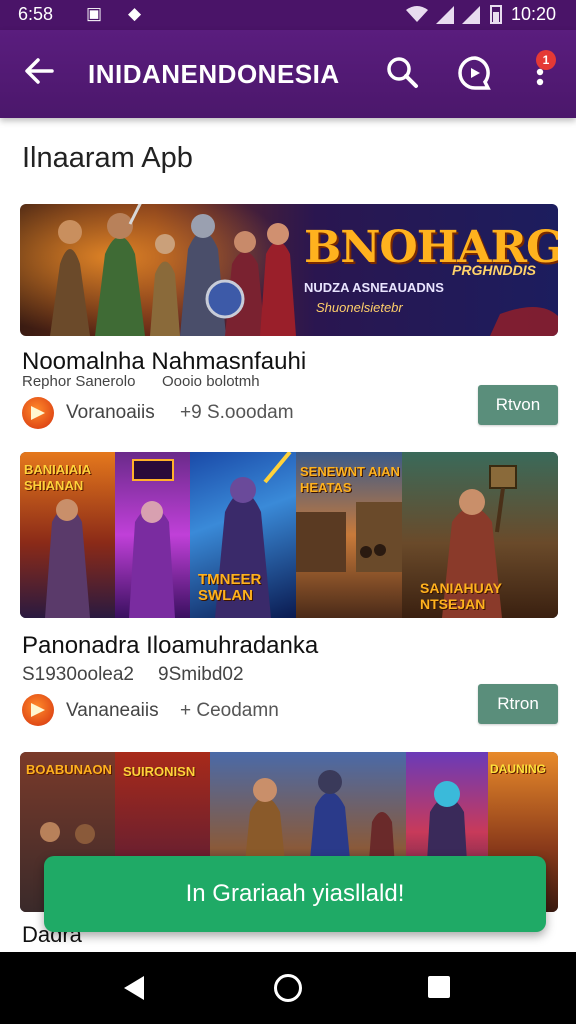 Image resolution: width=576 pixels, height=1024 pixels. Describe the element at coordinates (243, 535) in the screenshot. I see `game-tile: TMNEER SWLAN` at that location.